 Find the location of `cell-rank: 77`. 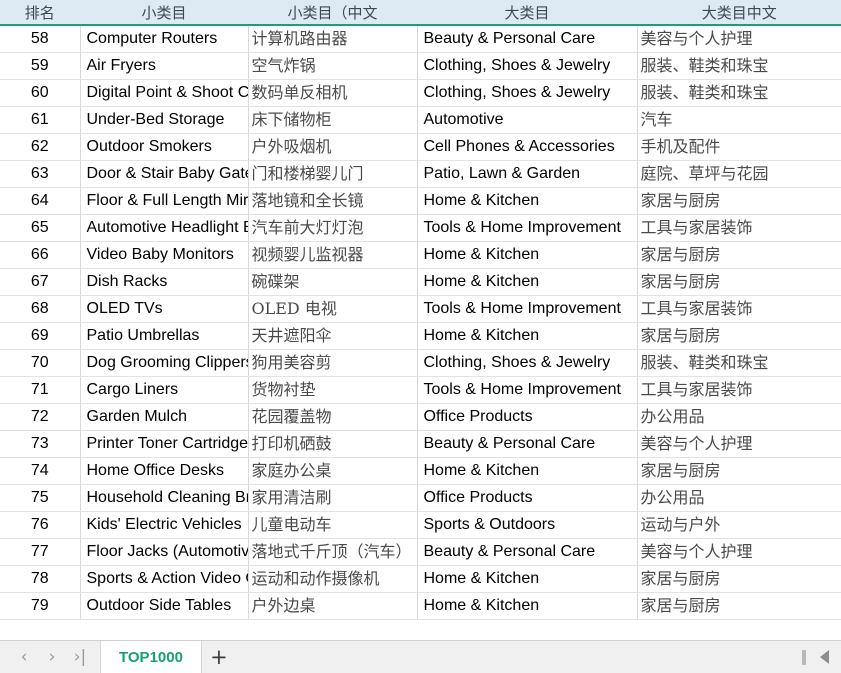

cell-rank: 77 is located at coordinates (40, 552).